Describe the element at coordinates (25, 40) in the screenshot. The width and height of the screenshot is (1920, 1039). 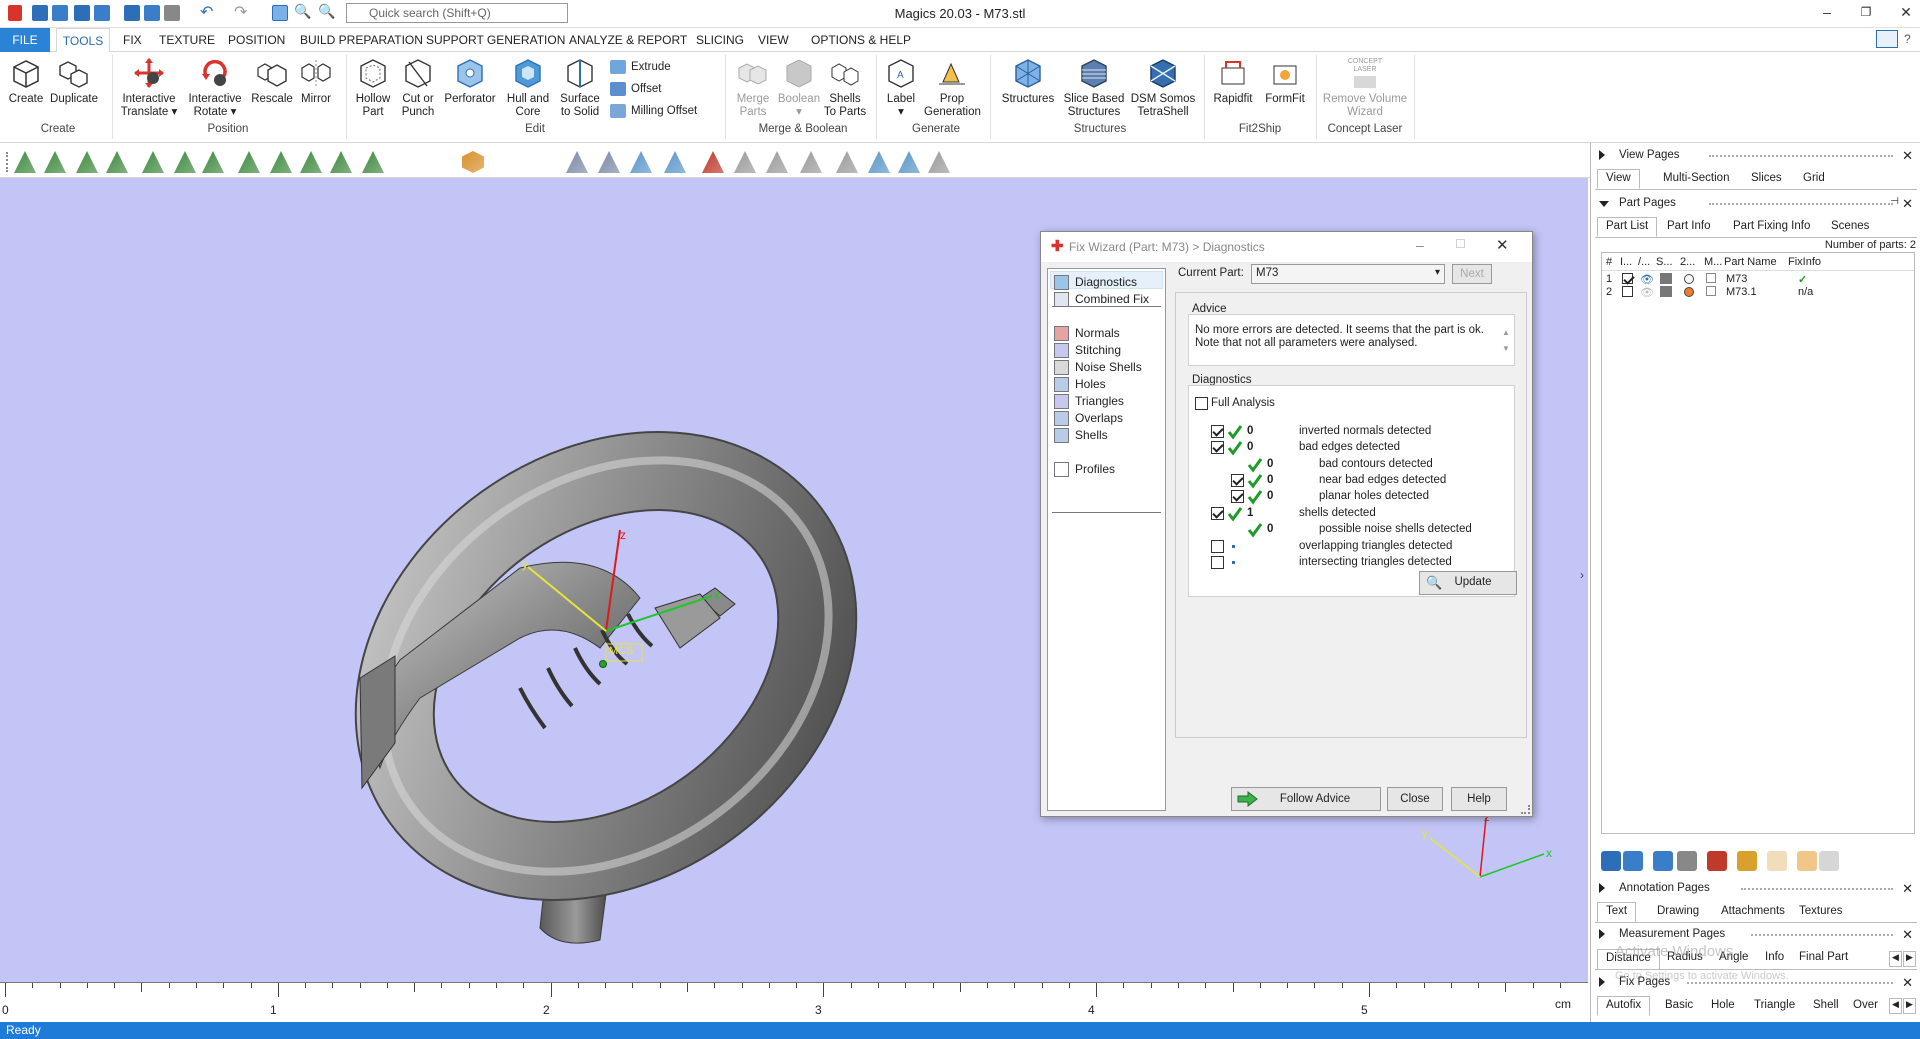
I see `menu-file: FILE` at that location.